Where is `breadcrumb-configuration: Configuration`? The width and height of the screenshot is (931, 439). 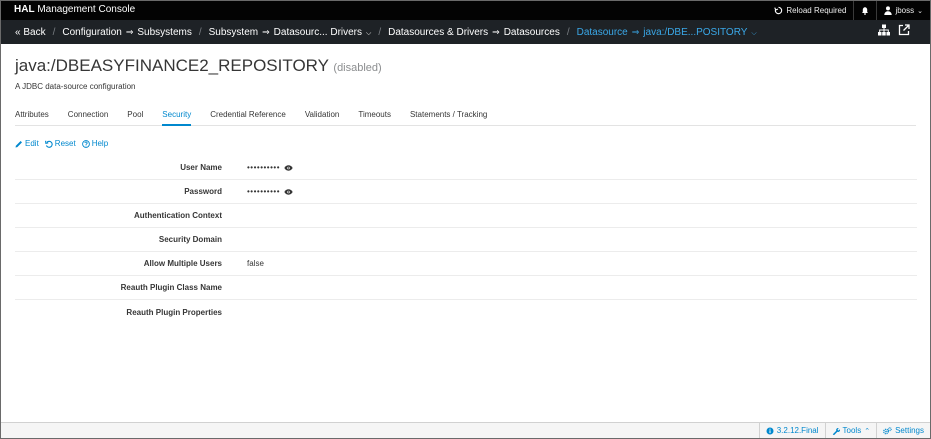
breadcrumb-configuration: Configuration is located at coordinates (91, 32).